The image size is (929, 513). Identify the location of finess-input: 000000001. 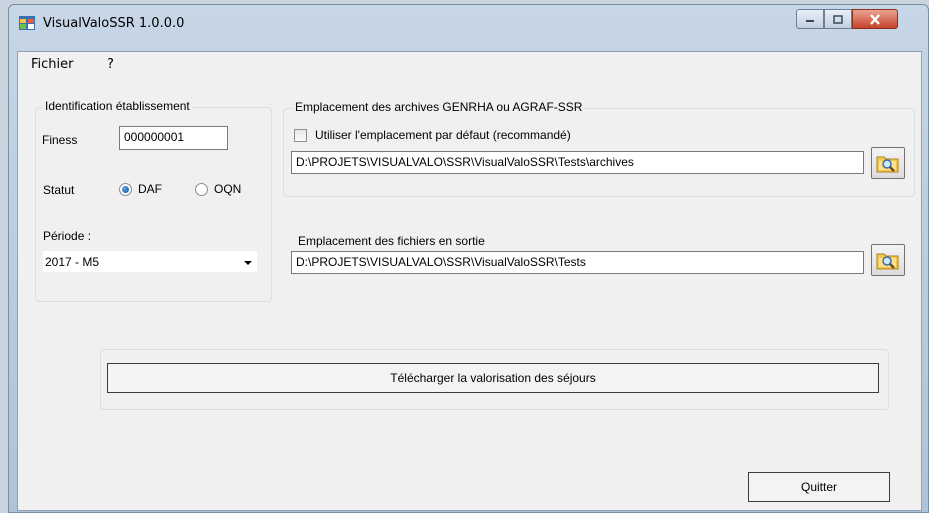
(173, 138).